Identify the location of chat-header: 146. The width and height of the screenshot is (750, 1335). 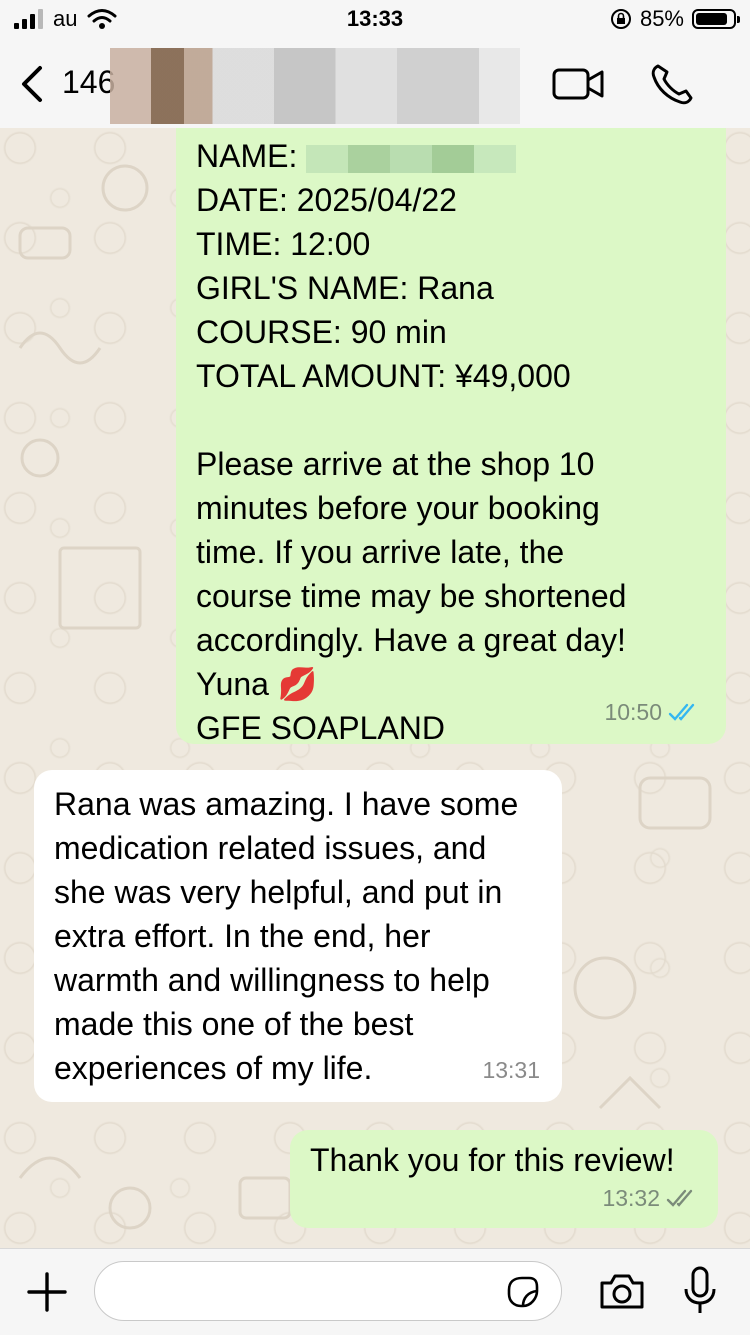
(375, 84).